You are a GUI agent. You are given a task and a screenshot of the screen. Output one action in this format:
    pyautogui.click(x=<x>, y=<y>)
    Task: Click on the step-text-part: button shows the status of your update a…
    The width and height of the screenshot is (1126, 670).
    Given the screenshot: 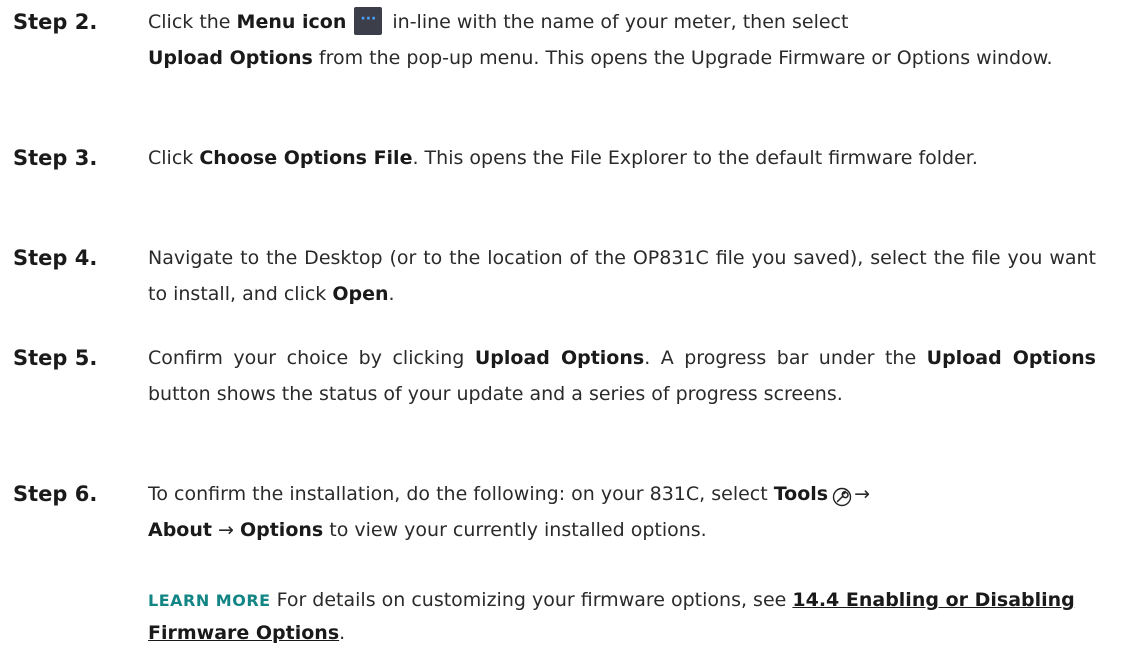 What is the action you would take?
    pyautogui.click(x=495, y=394)
    